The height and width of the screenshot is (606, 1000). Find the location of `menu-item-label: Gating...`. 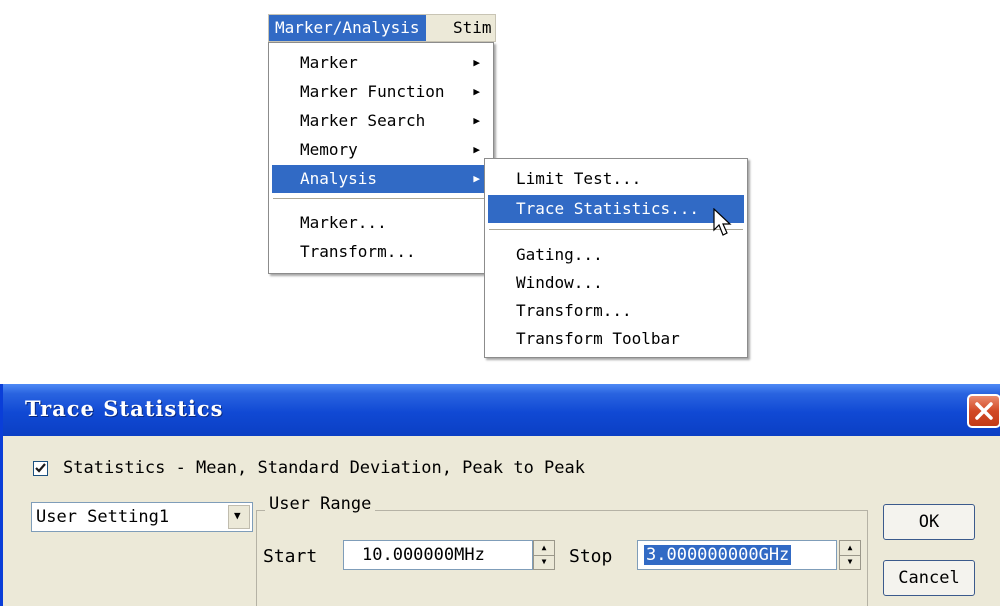

menu-item-label: Gating... is located at coordinates (559, 254).